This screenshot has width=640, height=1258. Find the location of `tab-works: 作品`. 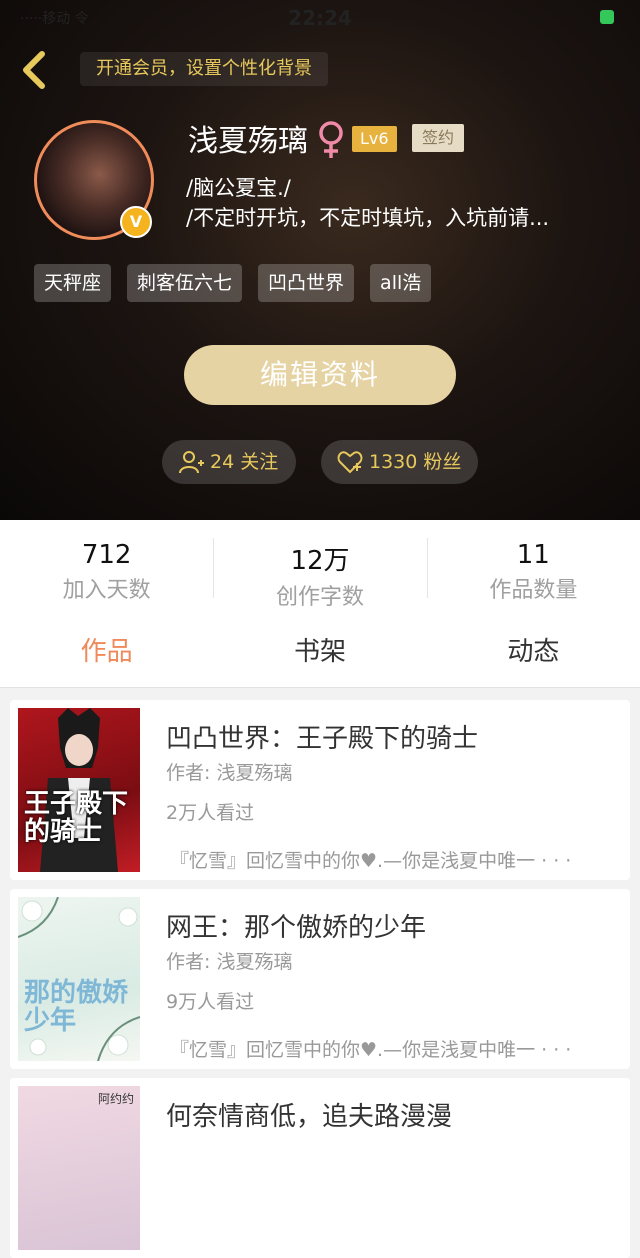

tab-works: 作品 is located at coordinates (106, 651).